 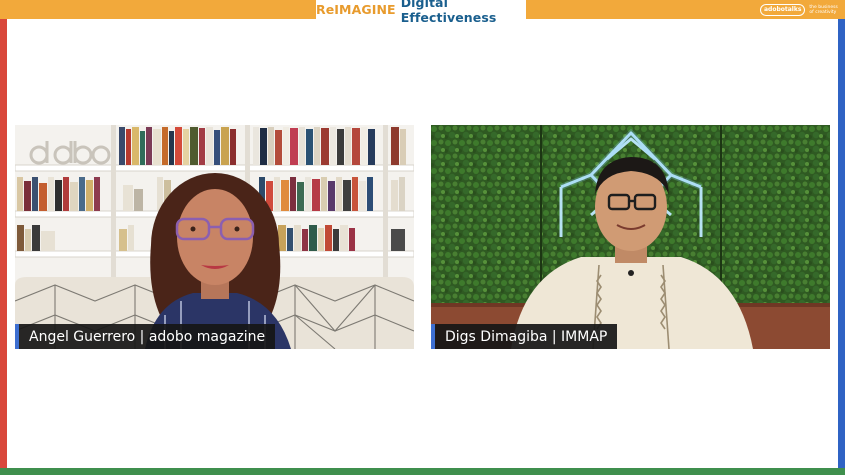 What do you see at coordinates (422, 471) in the screenshot?
I see `bottom-color-edge` at bounding box center [422, 471].